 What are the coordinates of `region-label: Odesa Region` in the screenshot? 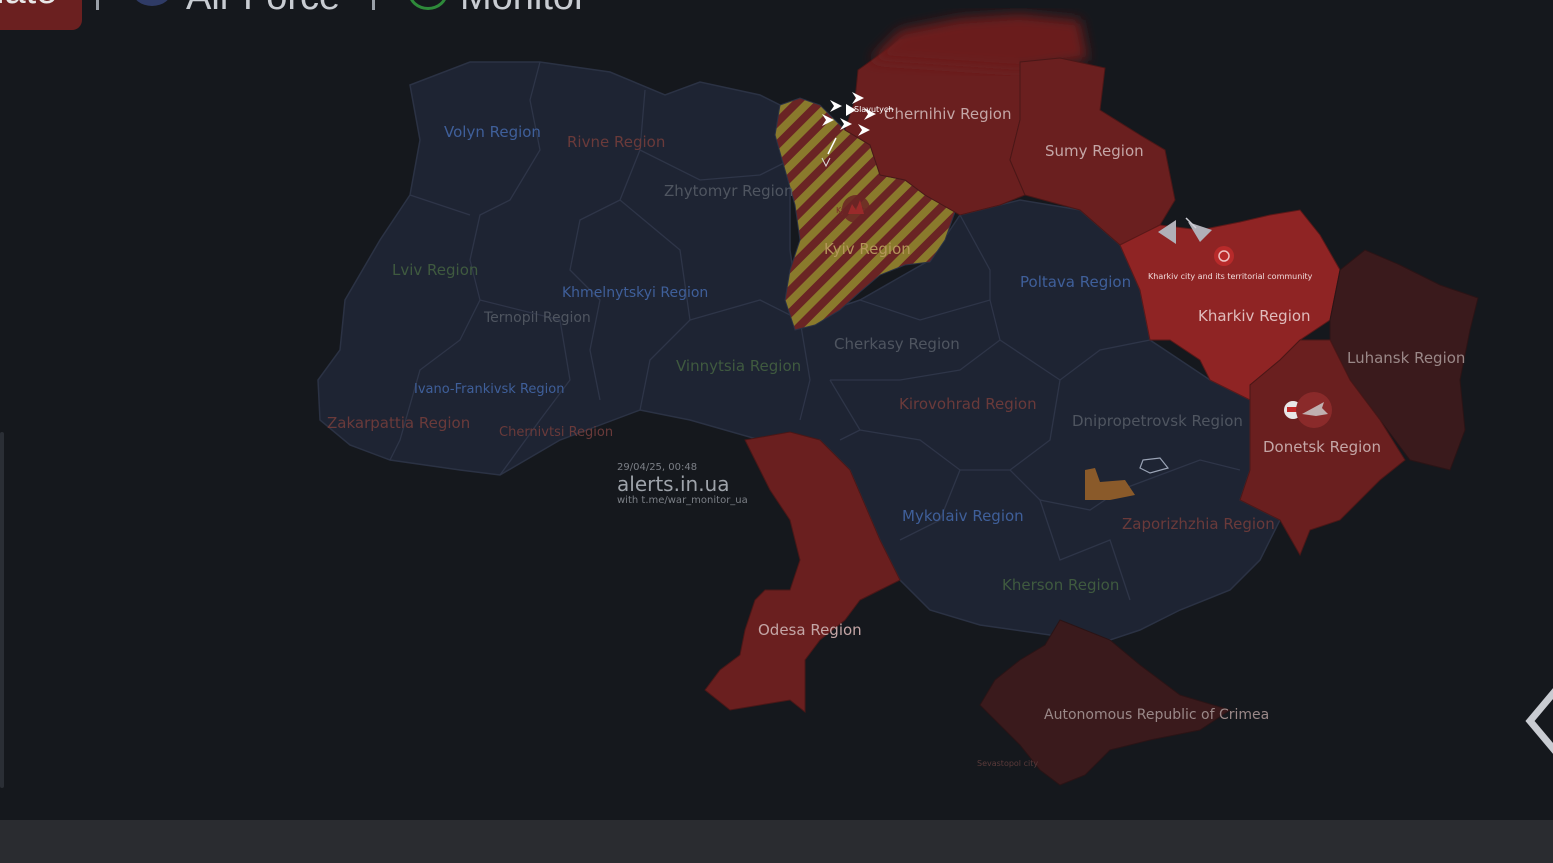 It's located at (810, 630).